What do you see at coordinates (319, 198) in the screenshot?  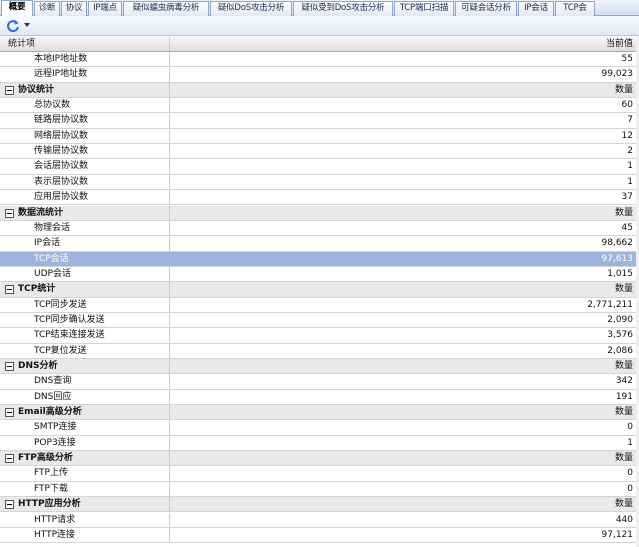 I see `table-row: 应用层协议数 37` at bounding box center [319, 198].